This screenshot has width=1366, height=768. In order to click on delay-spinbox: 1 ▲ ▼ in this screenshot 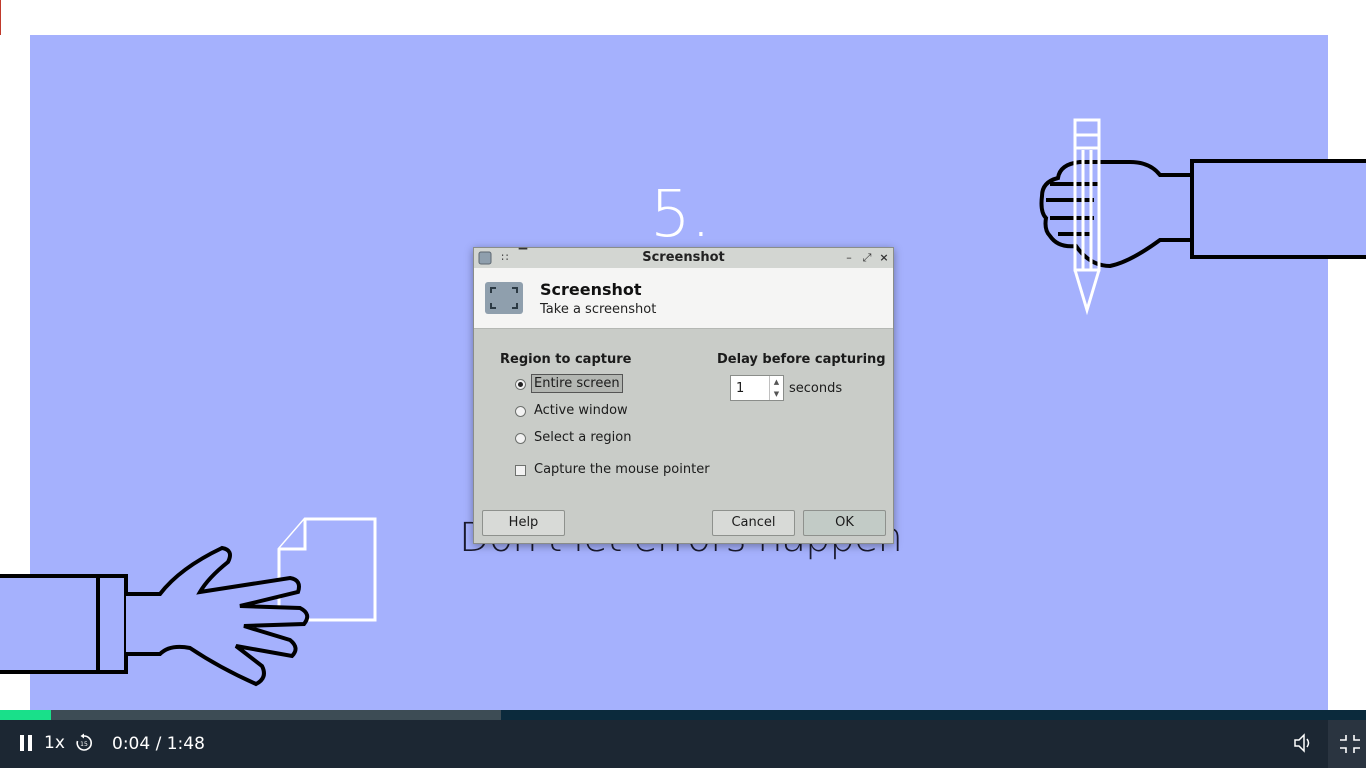, I will do `click(757, 388)`.